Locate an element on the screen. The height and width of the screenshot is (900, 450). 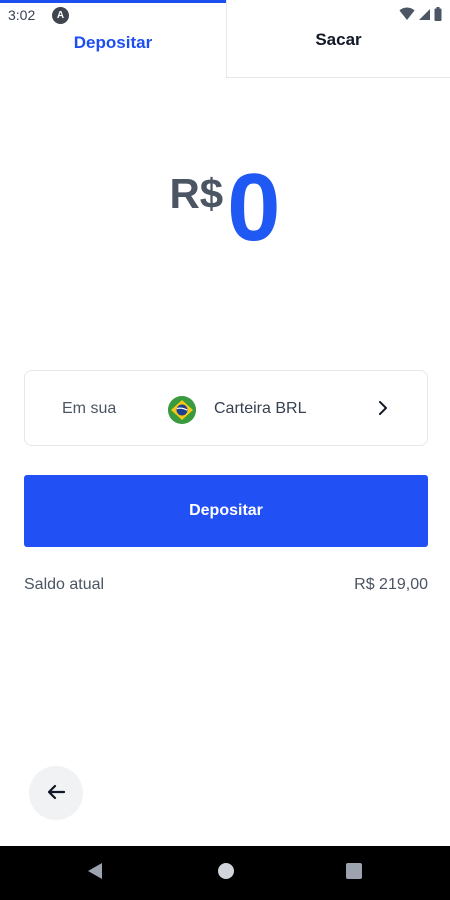
square-recents-icon is located at coordinates (354, 873).